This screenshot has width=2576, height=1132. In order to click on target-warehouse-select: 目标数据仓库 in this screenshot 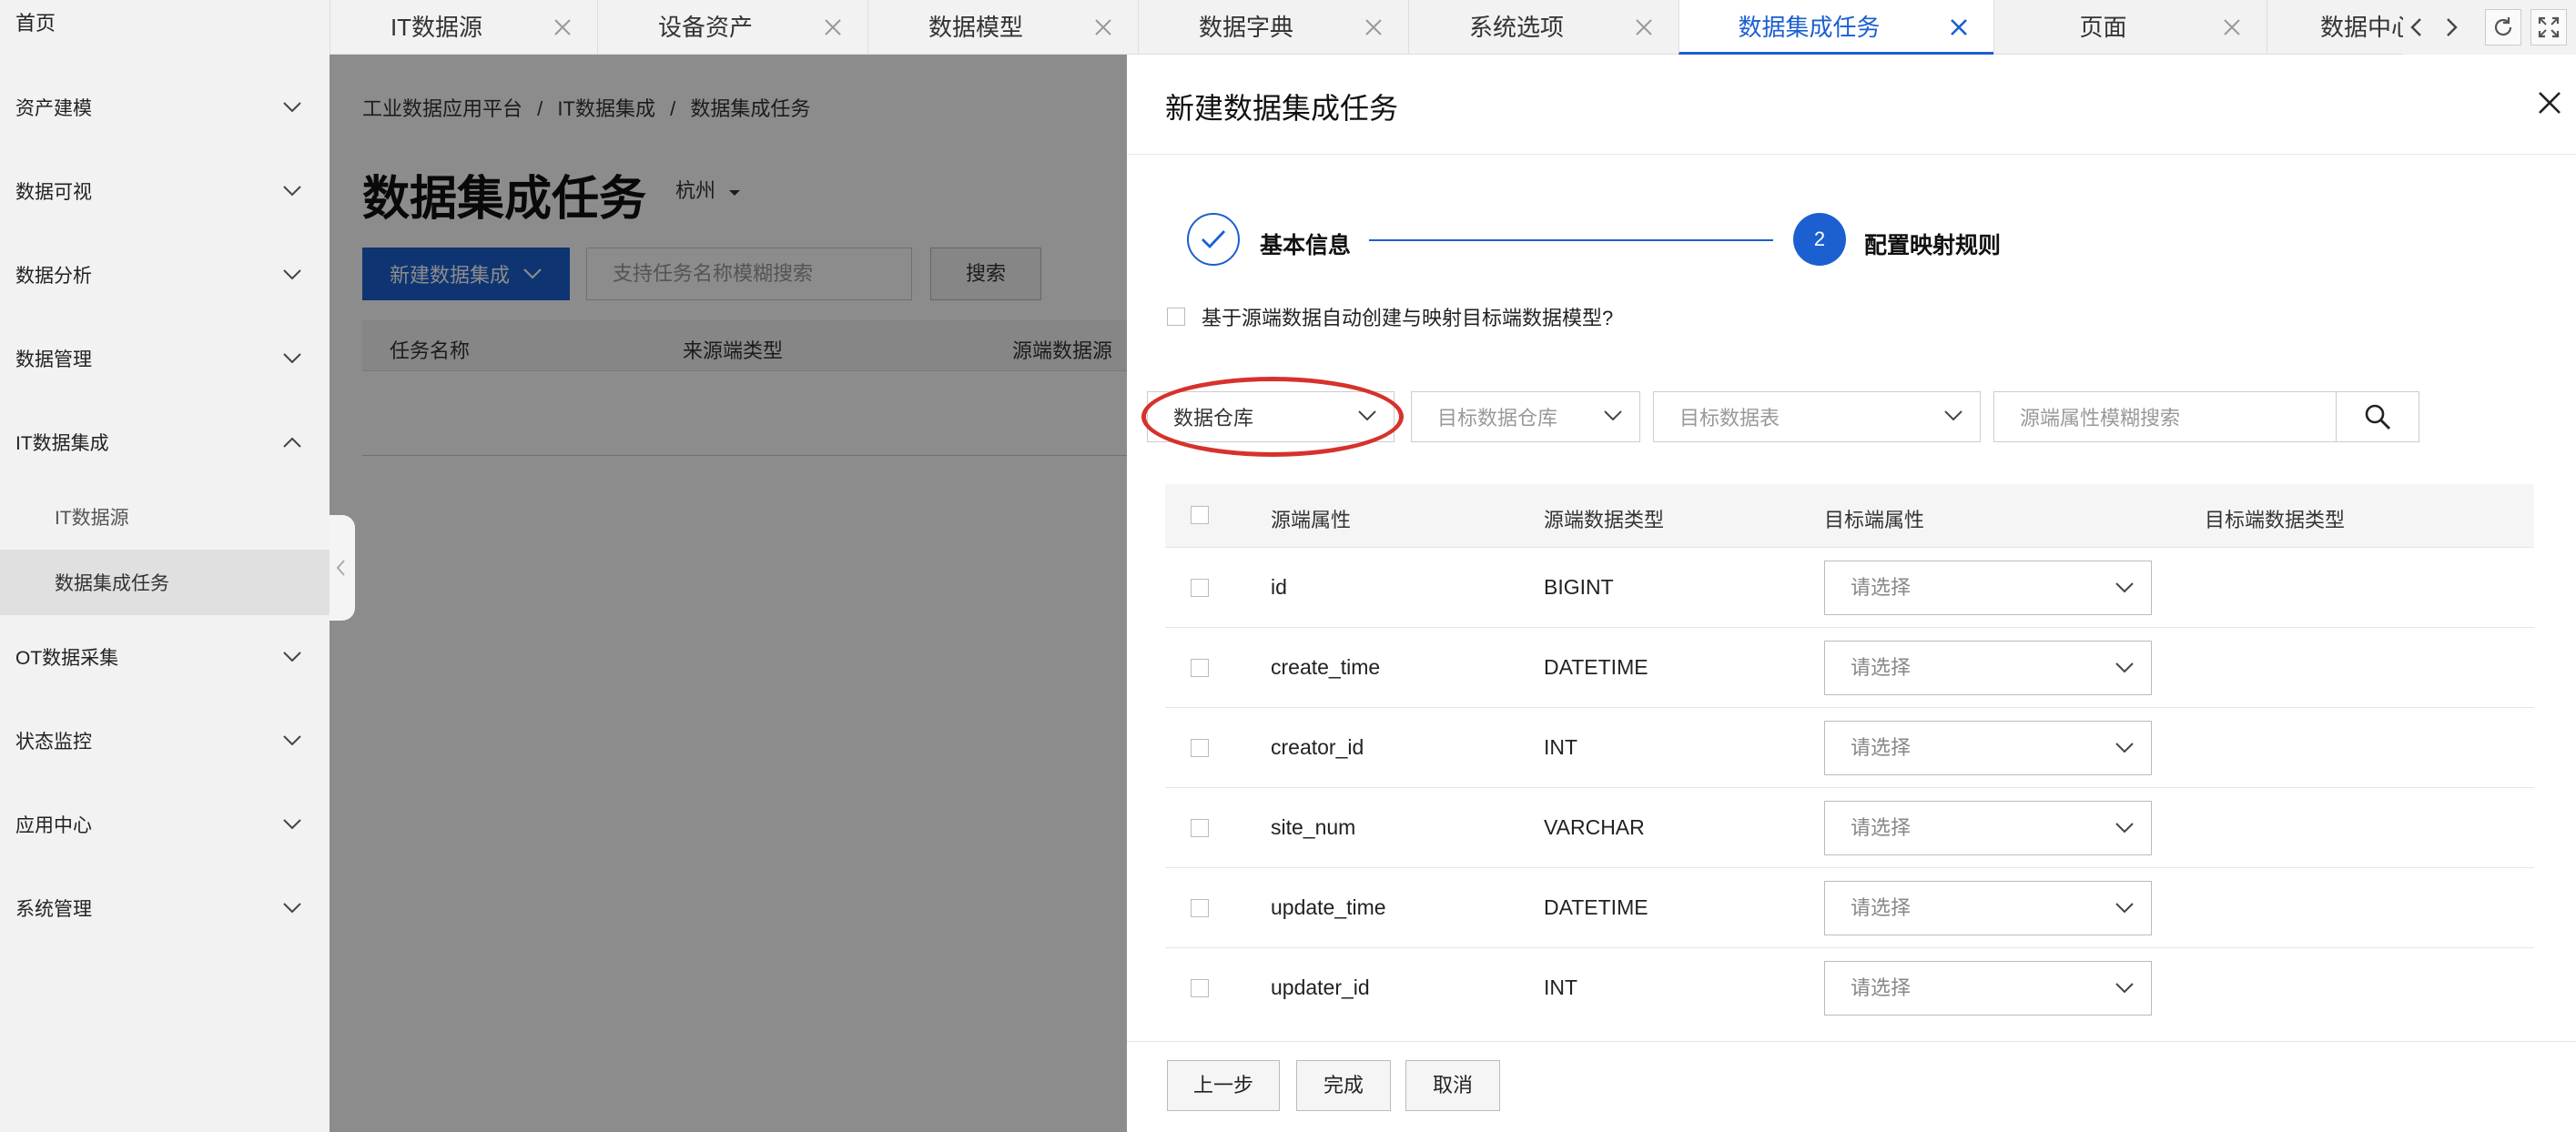, I will do `click(1525, 416)`.